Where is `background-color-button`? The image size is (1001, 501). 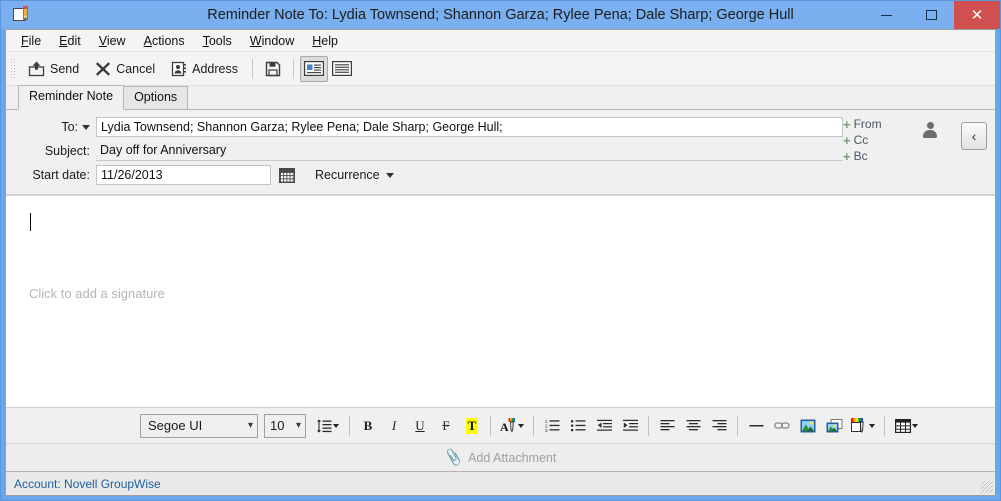
background-color-button is located at coordinates (863, 426).